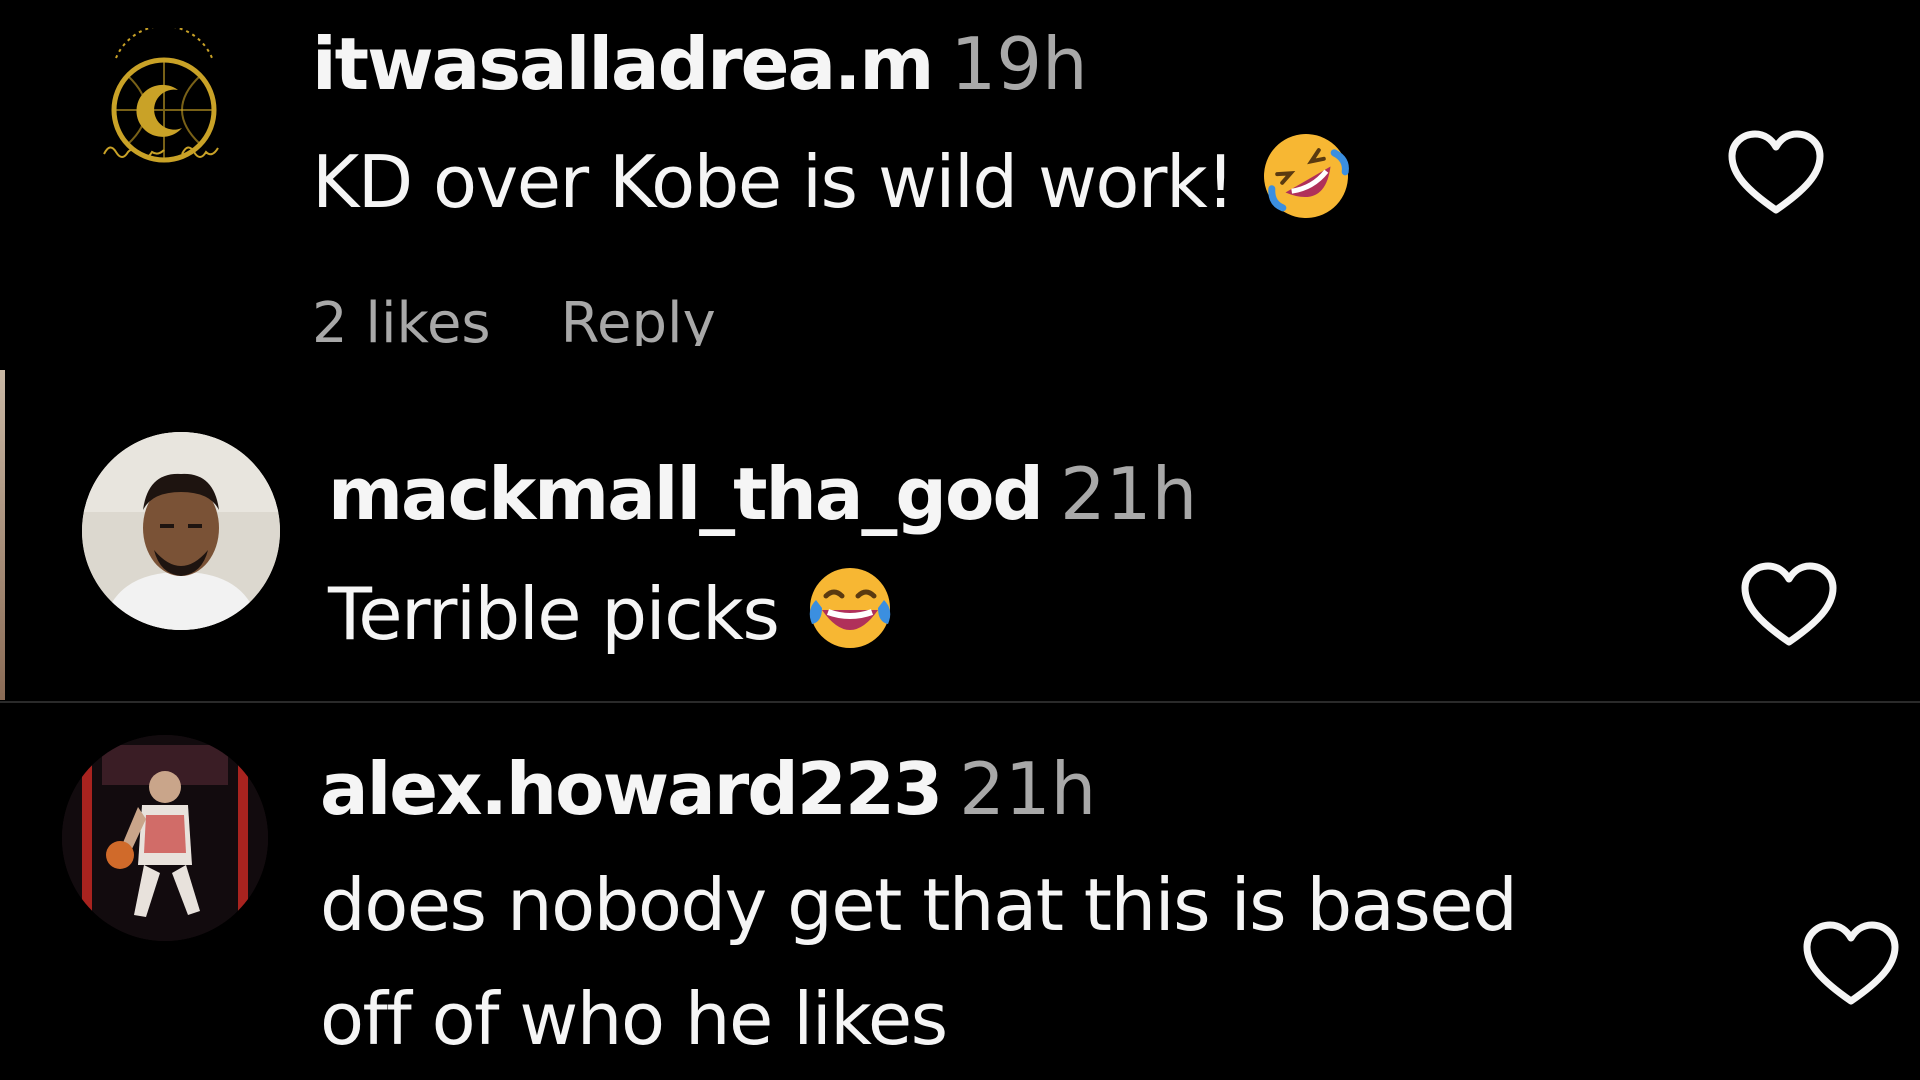 This screenshot has height=1080, width=1920. Describe the element at coordinates (1306, 181) in the screenshot. I see `rolling-laughing-emoji-icon` at that location.